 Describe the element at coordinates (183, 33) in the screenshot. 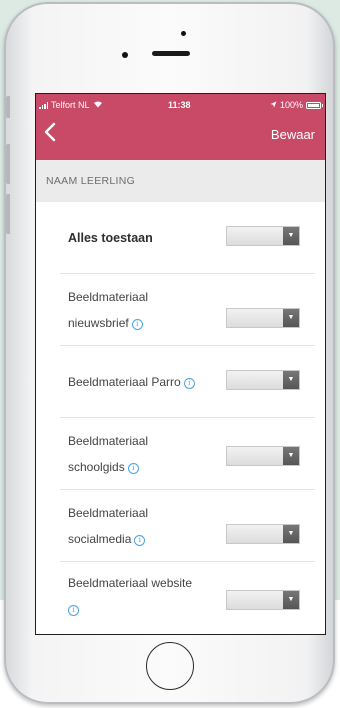

I see `proximity-sensor` at that location.